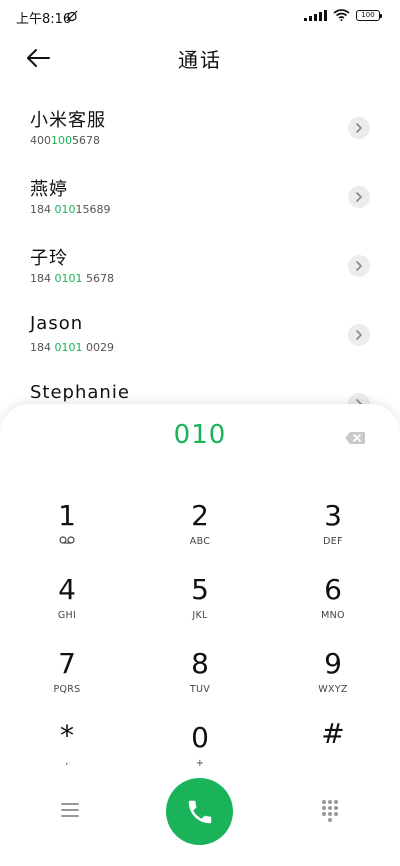  Describe the element at coordinates (200, 663) in the screenshot. I see `key-digit: 8` at that location.